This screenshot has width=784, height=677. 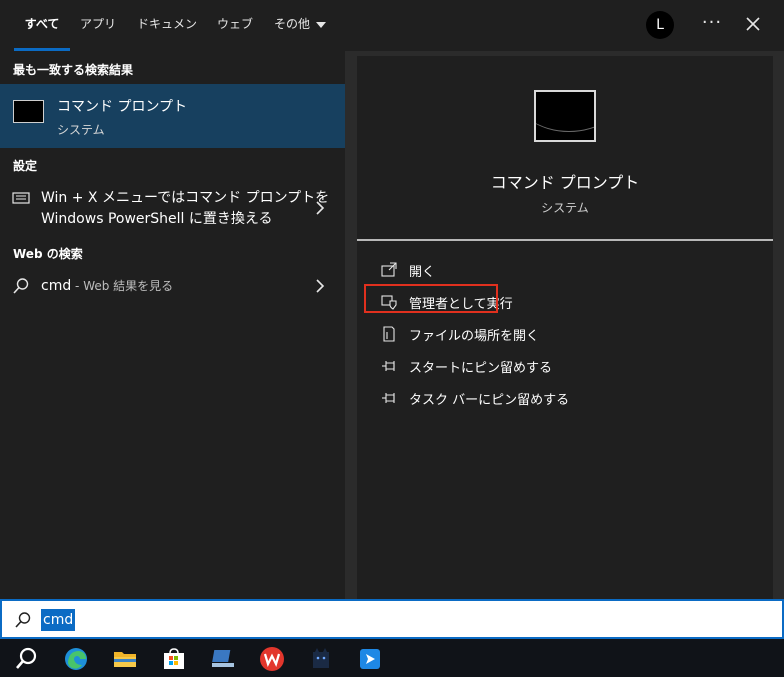 What do you see at coordinates (712, 24) in the screenshot?
I see `more-options-icon: ···` at bounding box center [712, 24].